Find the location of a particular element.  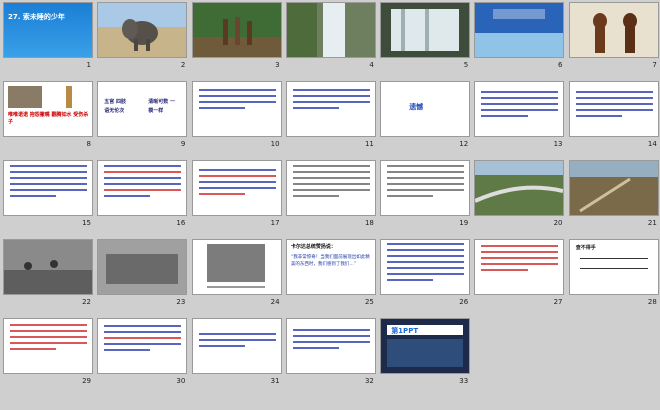

slide-number: 27 is located at coordinates (558, 302).